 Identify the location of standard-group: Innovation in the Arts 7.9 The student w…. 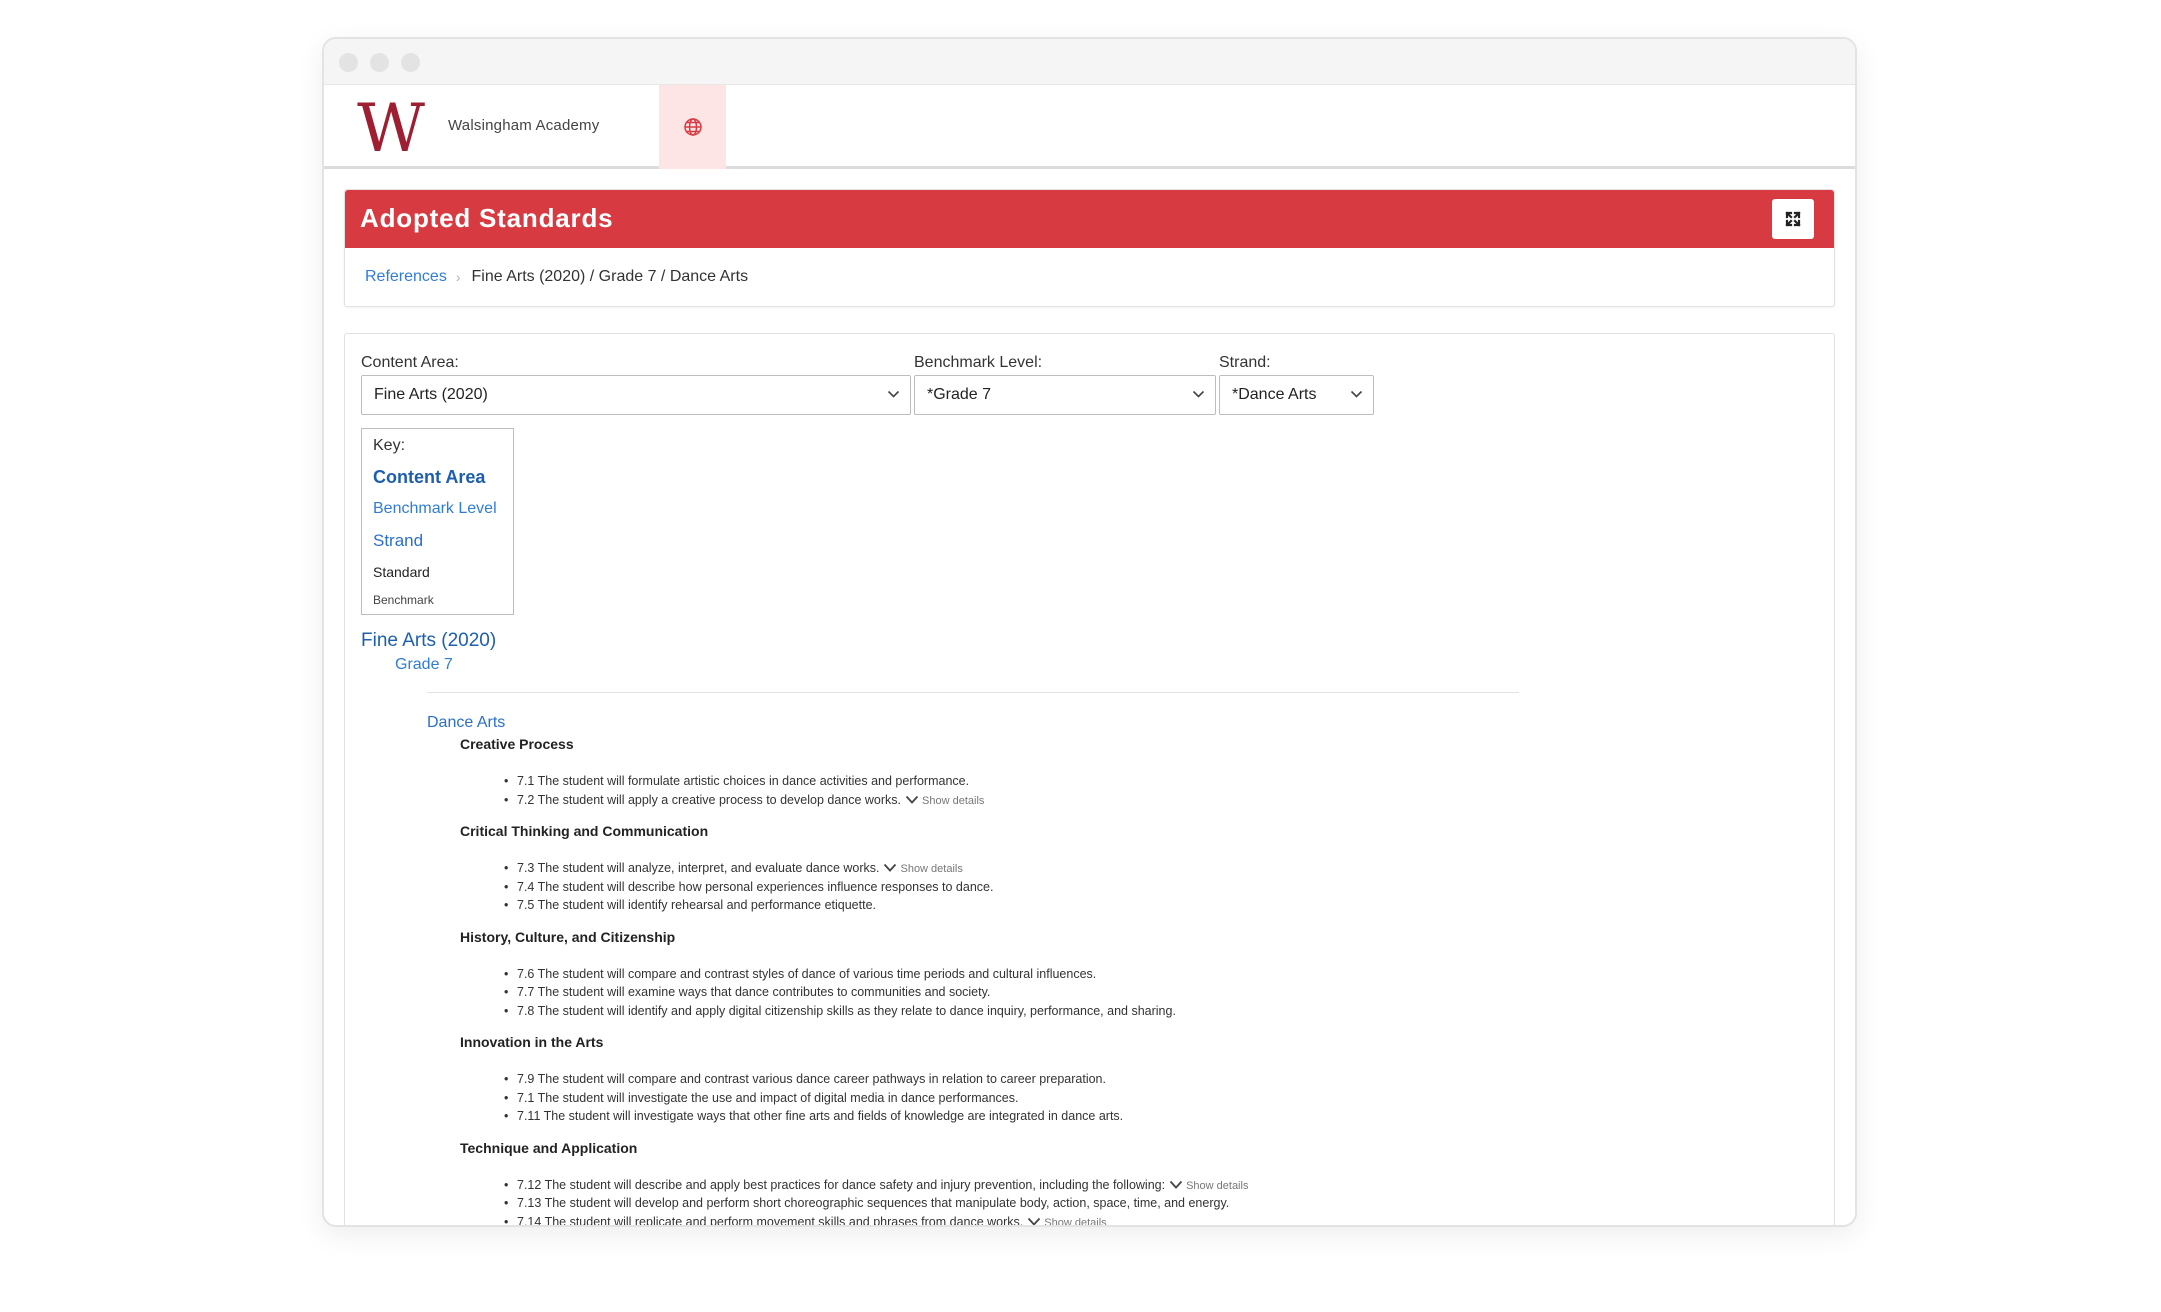
(1010, 1080).